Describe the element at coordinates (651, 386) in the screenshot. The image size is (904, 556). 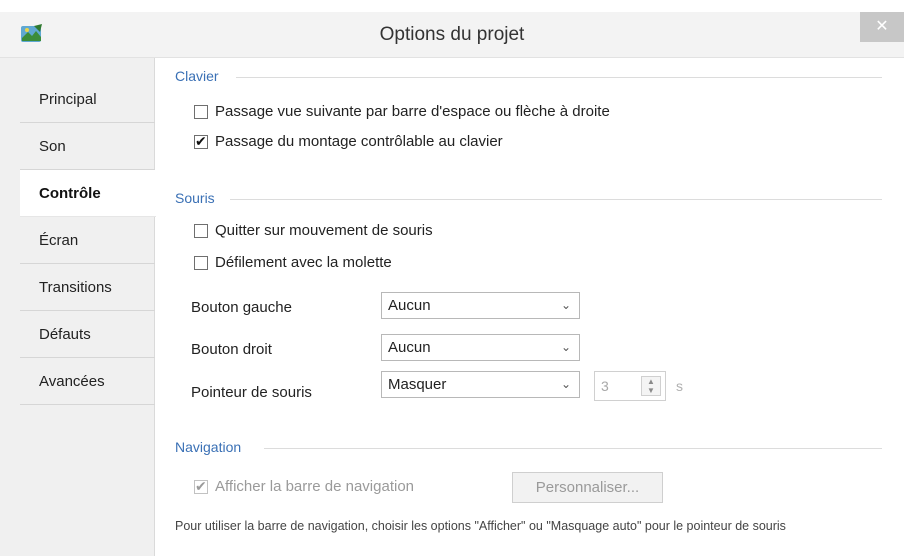
I see `spin-arrows-icon: ▲ ▼` at that location.